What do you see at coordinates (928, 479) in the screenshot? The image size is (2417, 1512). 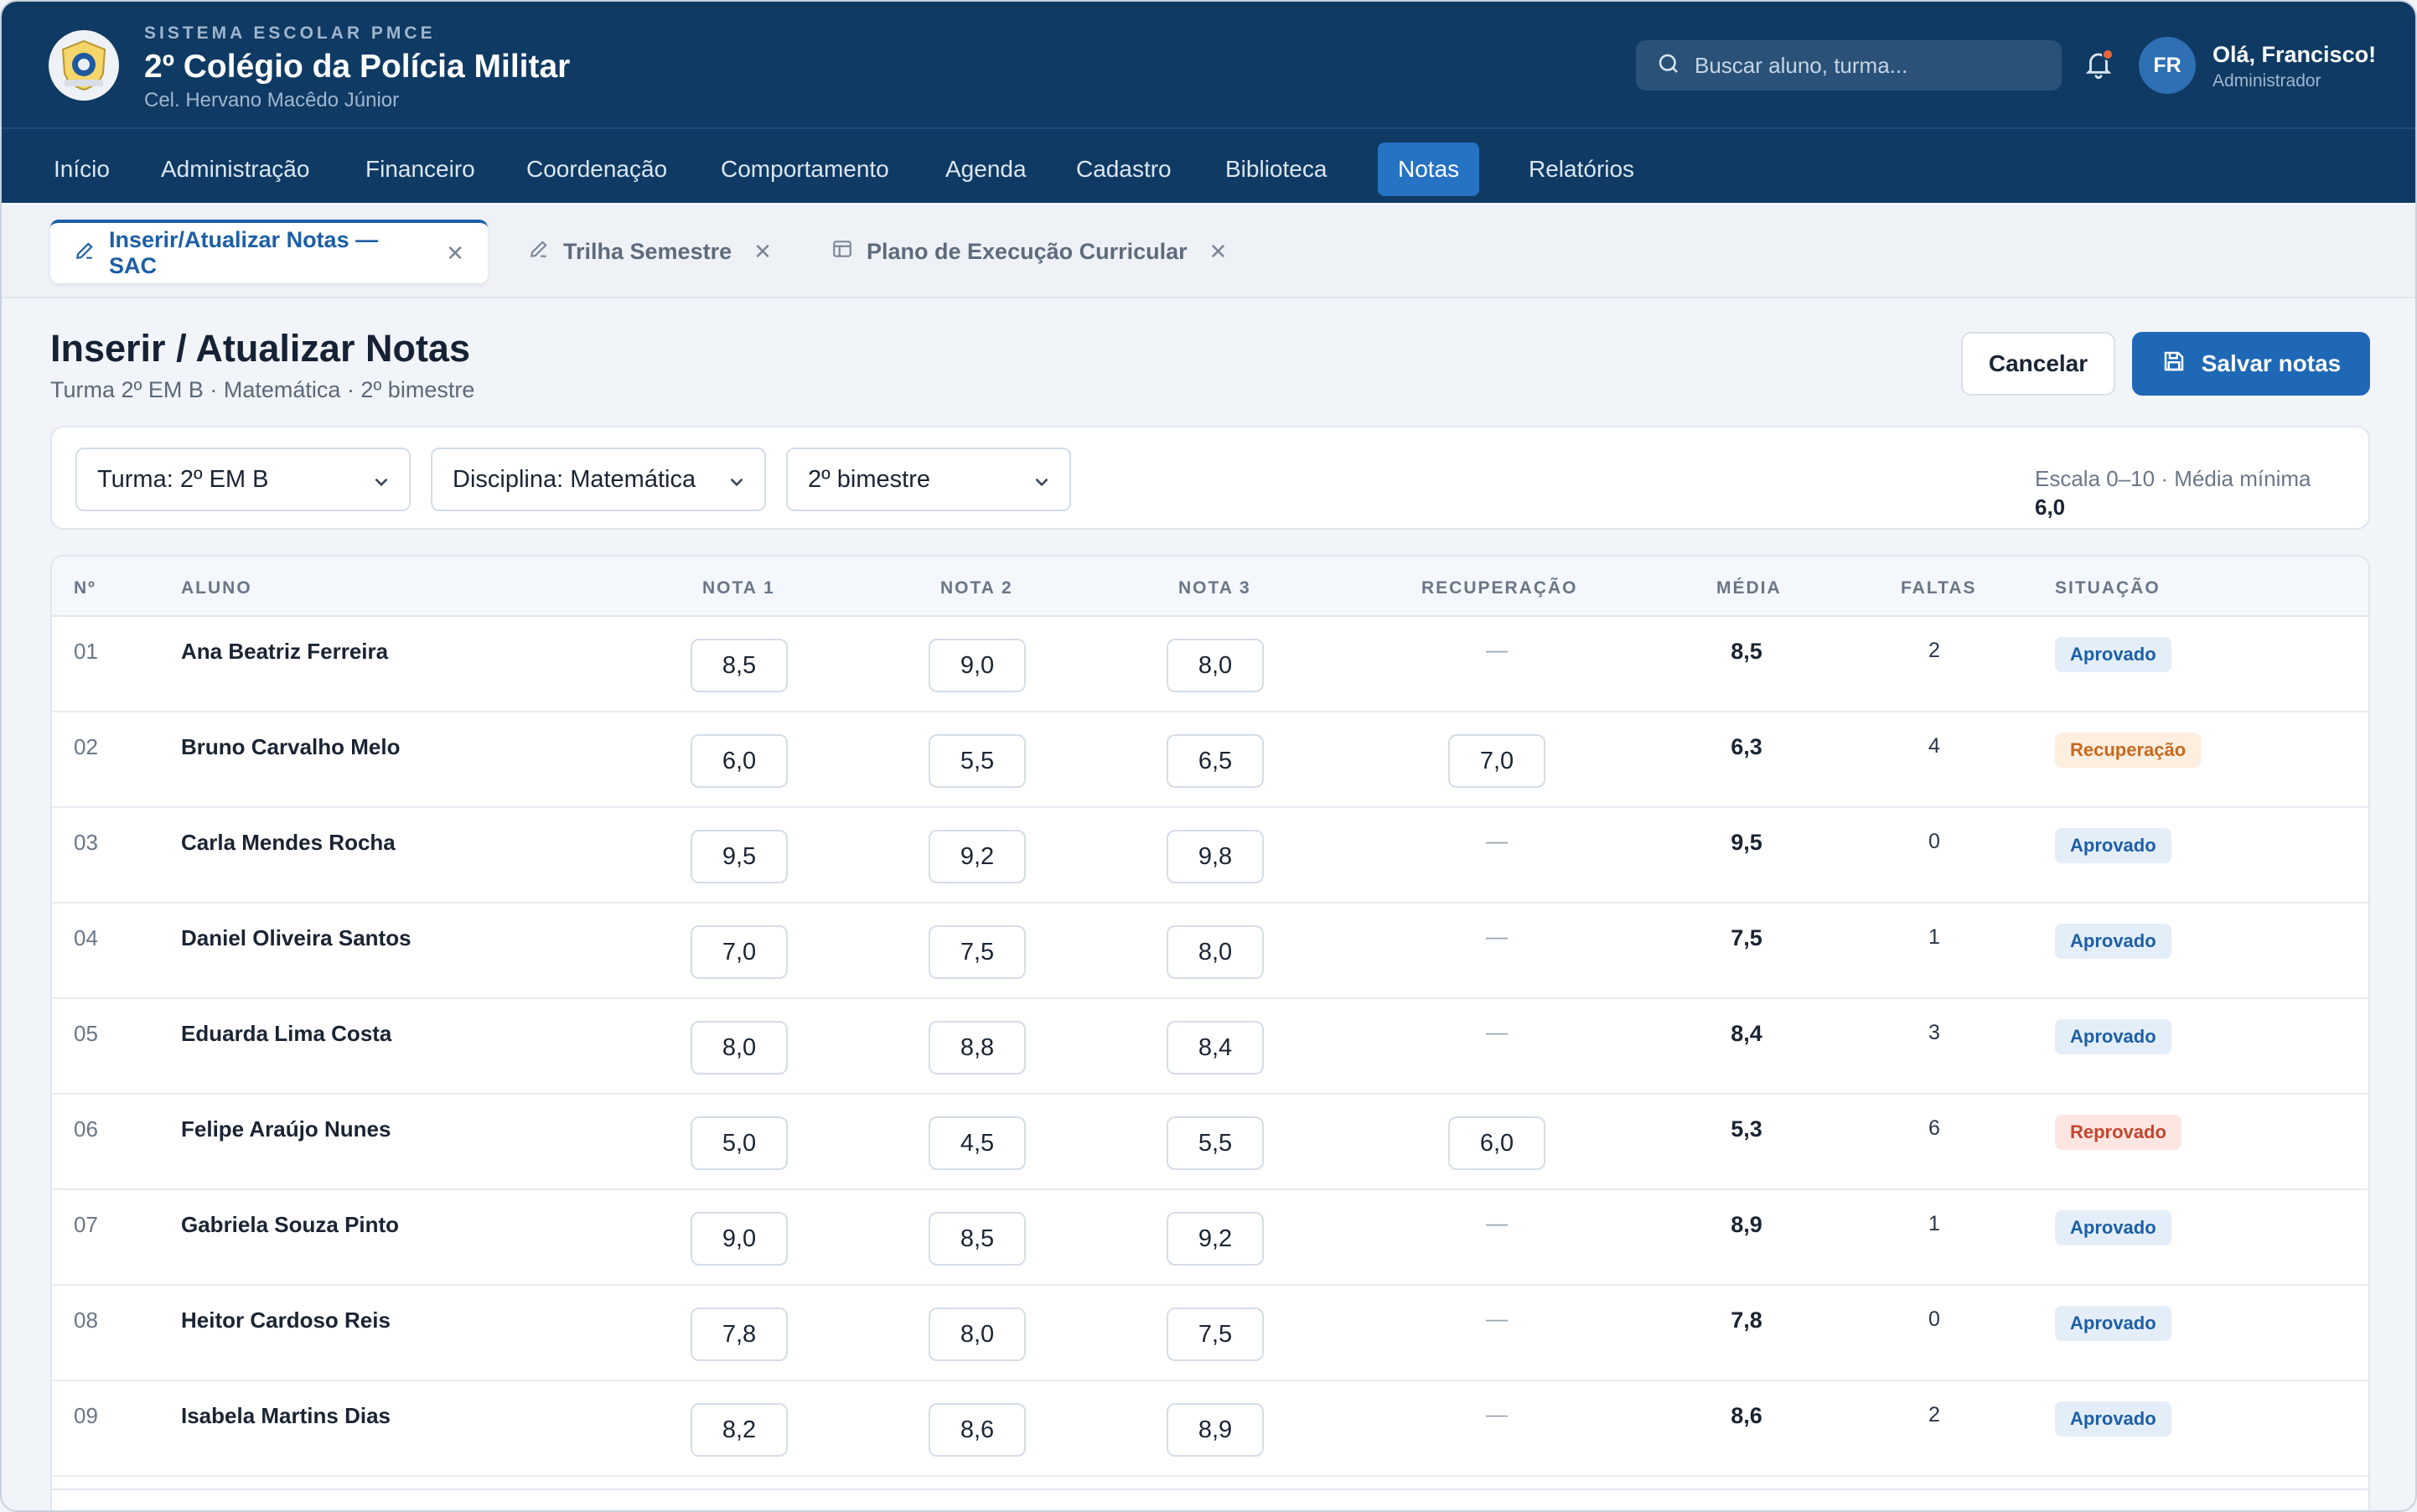 I see `bimestre-select: 2º bimestre` at bounding box center [928, 479].